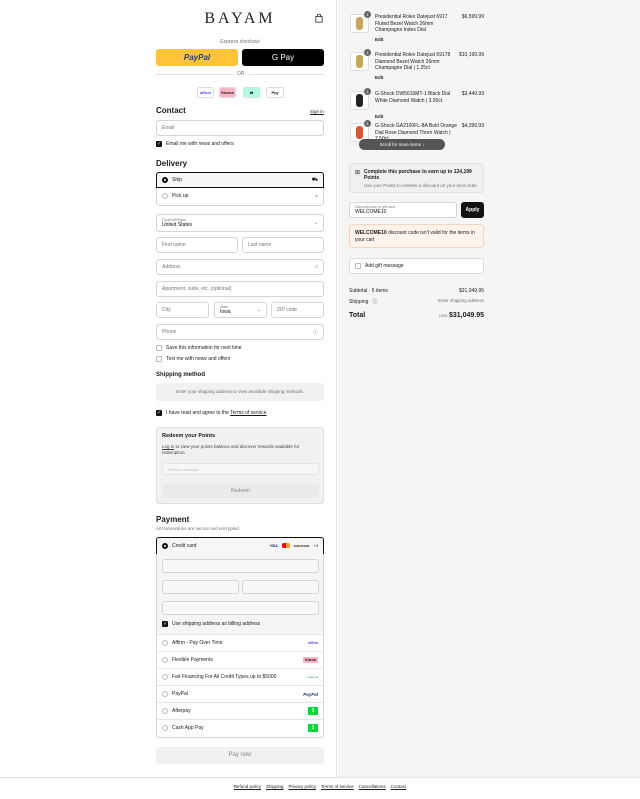 The width and height of the screenshot is (640, 799). Describe the element at coordinates (423, 144) in the screenshot. I see `arrow-down-icon: ↓` at that location.